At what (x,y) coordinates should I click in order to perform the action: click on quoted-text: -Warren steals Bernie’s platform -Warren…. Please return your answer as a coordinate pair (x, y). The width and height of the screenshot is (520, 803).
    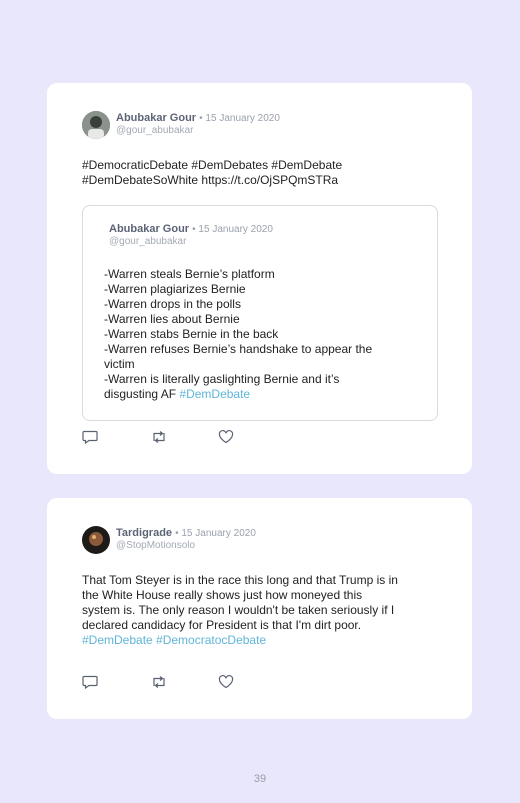
    Looking at the image, I should click on (264, 334).